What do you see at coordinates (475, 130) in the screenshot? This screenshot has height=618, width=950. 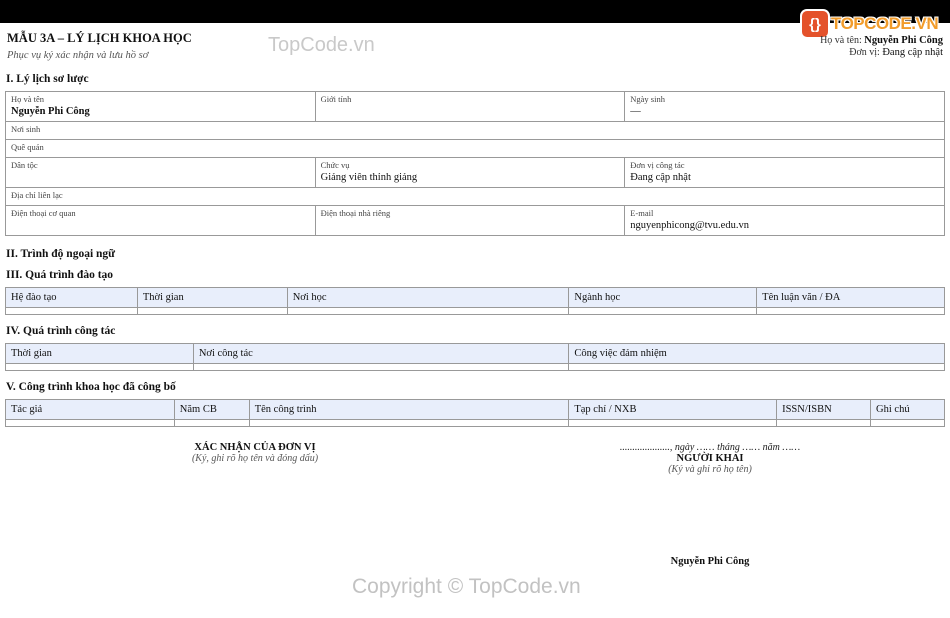 I see `field-birthplace: Nơi sinh` at bounding box center [475, 130].